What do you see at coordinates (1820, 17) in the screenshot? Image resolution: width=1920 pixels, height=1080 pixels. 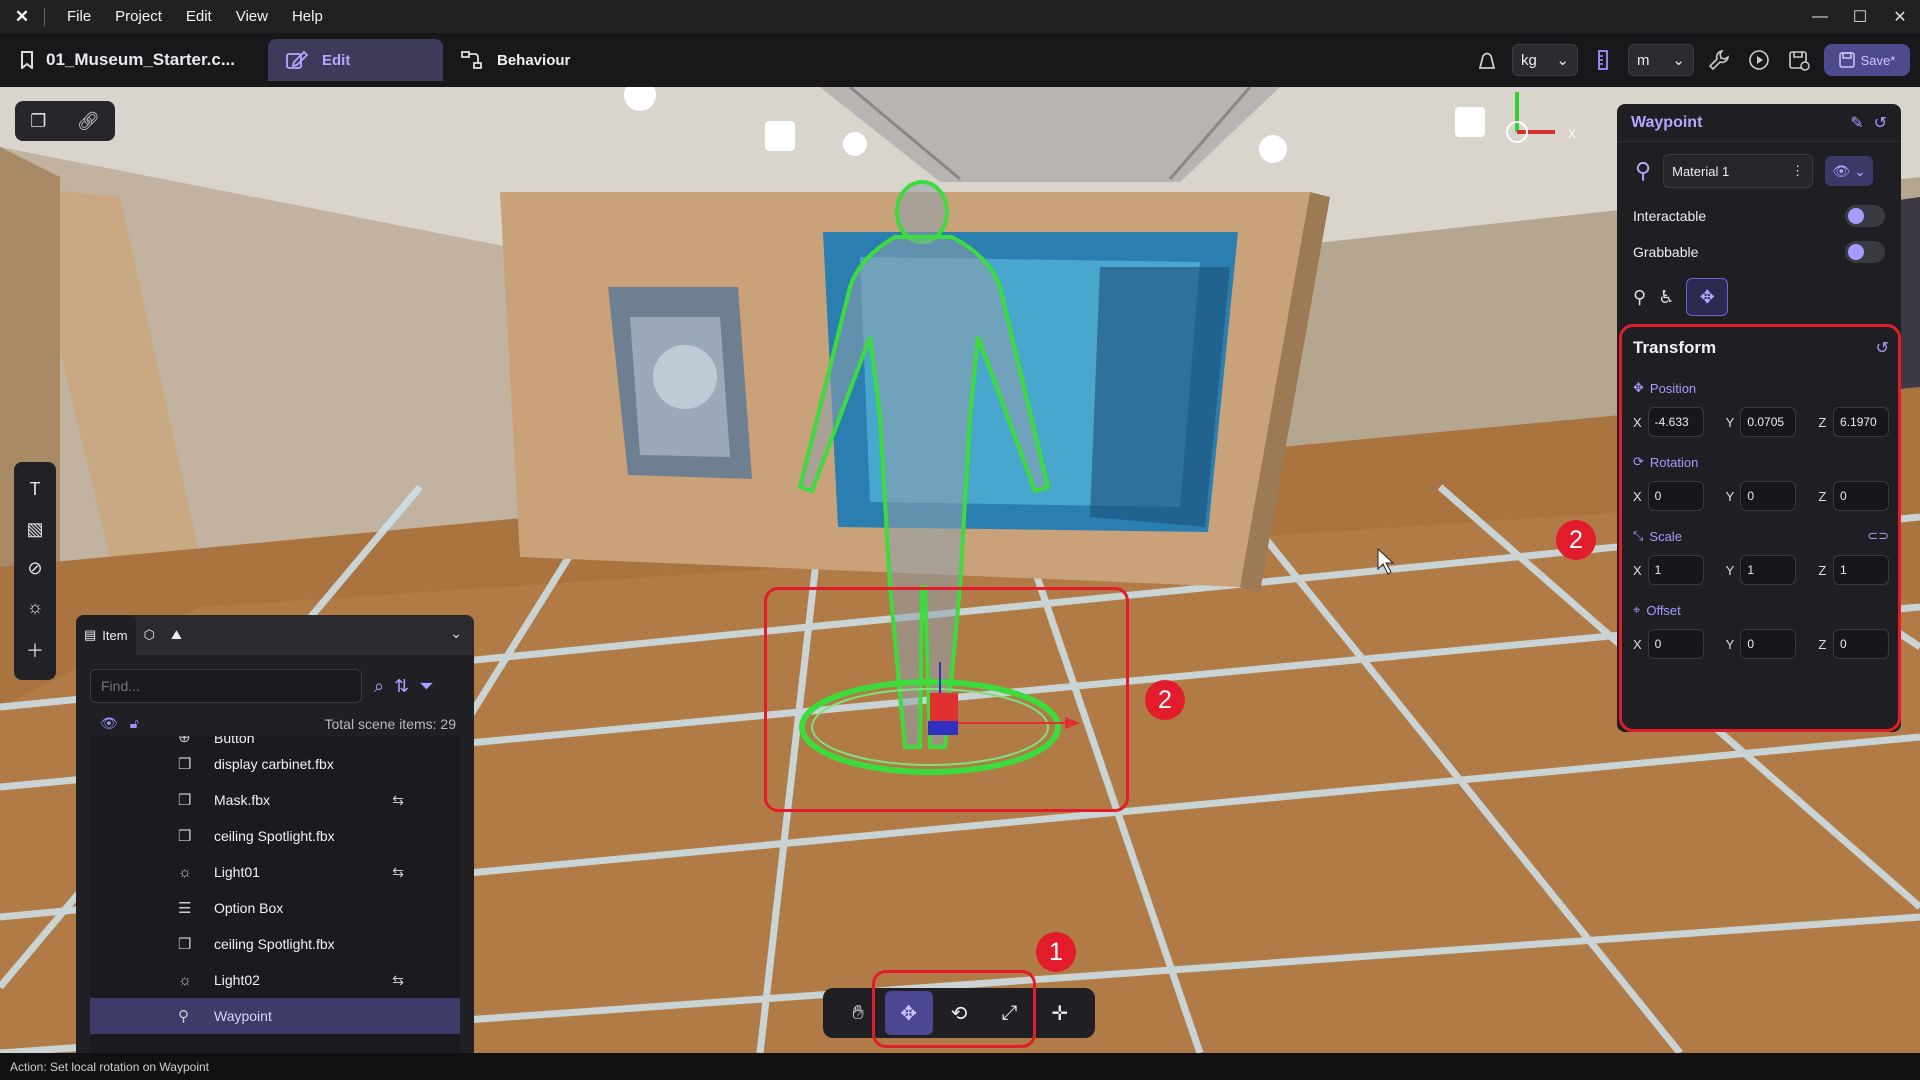 I see `minimize-button: —` at bounding box center [1820, 17].